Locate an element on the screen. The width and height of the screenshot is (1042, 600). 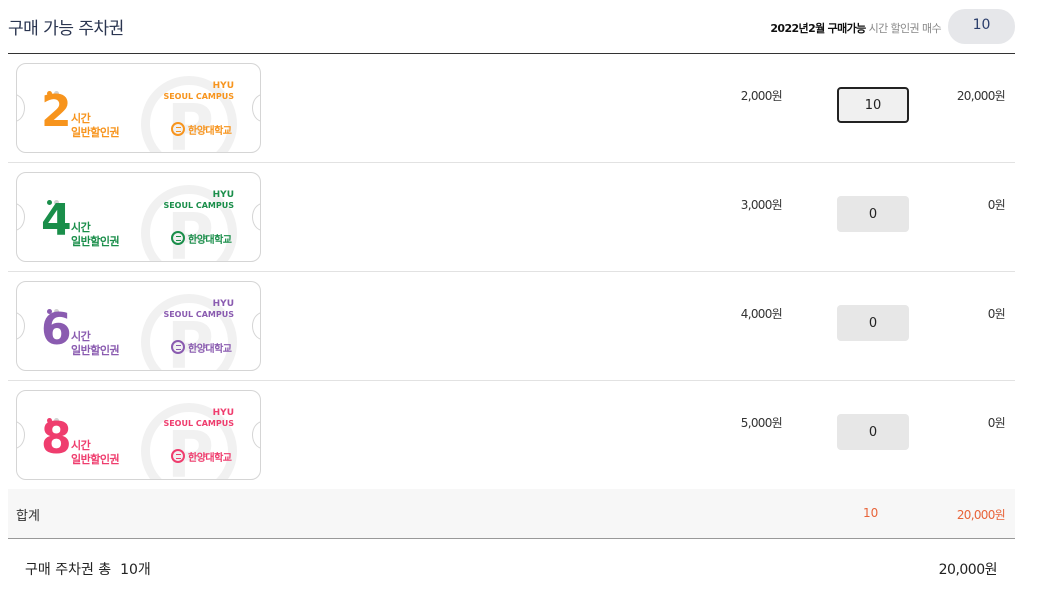
ticket-hours-number: 8 is located at coordinates (56, 438).